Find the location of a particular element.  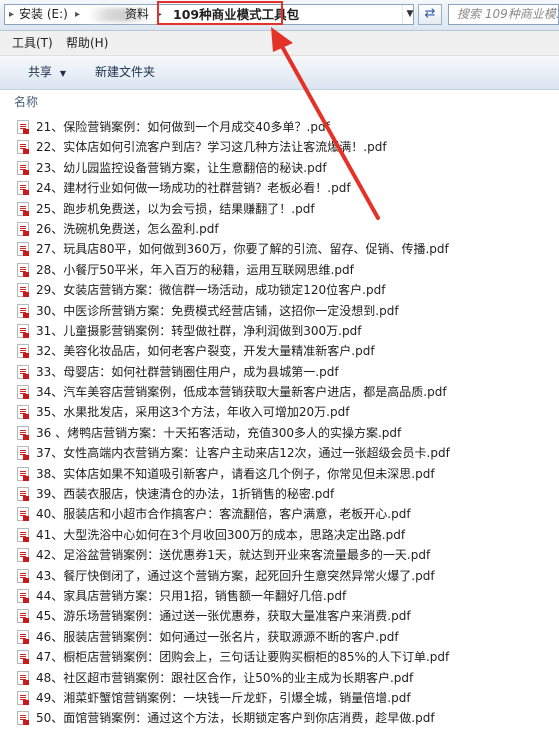

file-row: 36 、烤鸭店营销方案：十天拓客活动，充值300多人的实操方案.pdf is located at coordinates (279, 433).